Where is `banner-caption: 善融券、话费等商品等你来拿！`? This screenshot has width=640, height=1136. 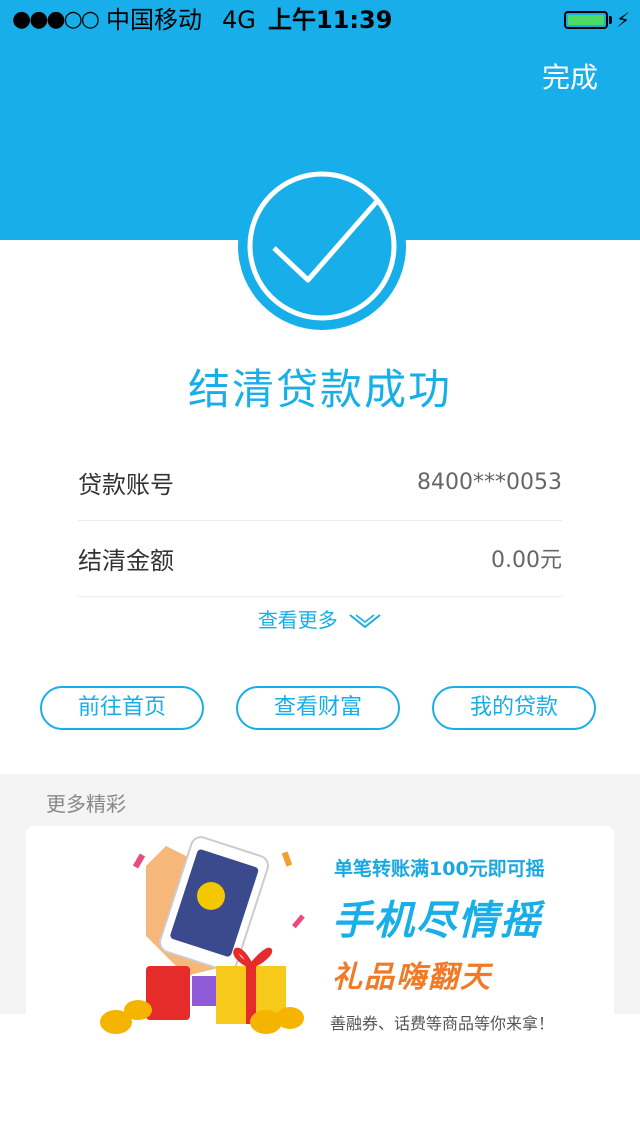 banner-caption: 善融券、话费等商品等你来拿！ is located at coordinates (442, 1023).